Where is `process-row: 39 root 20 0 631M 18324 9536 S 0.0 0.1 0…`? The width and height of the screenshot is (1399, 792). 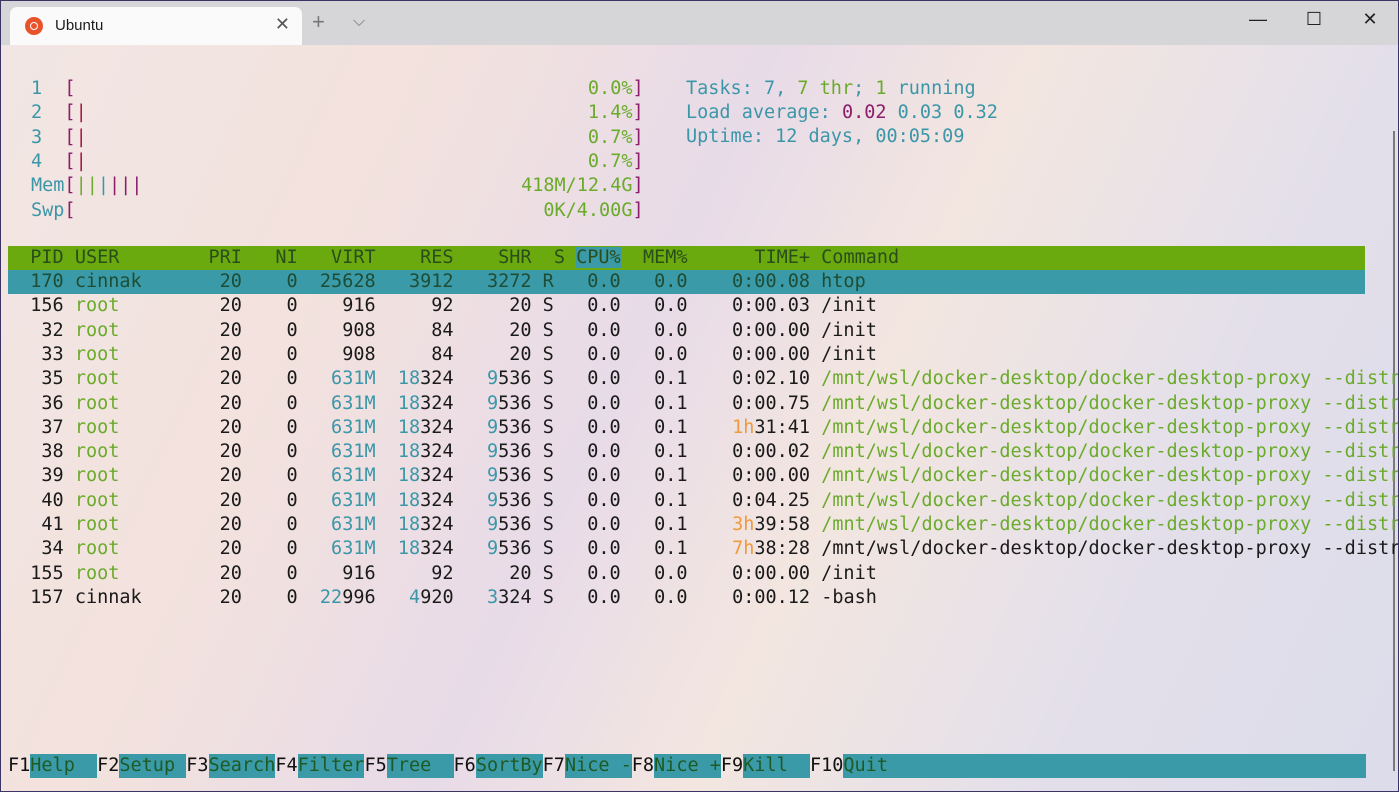
process-row: 39 root 20 0 631M 18324 9536 S 0.0 0.1 0… is located at coordinates (703, 476).